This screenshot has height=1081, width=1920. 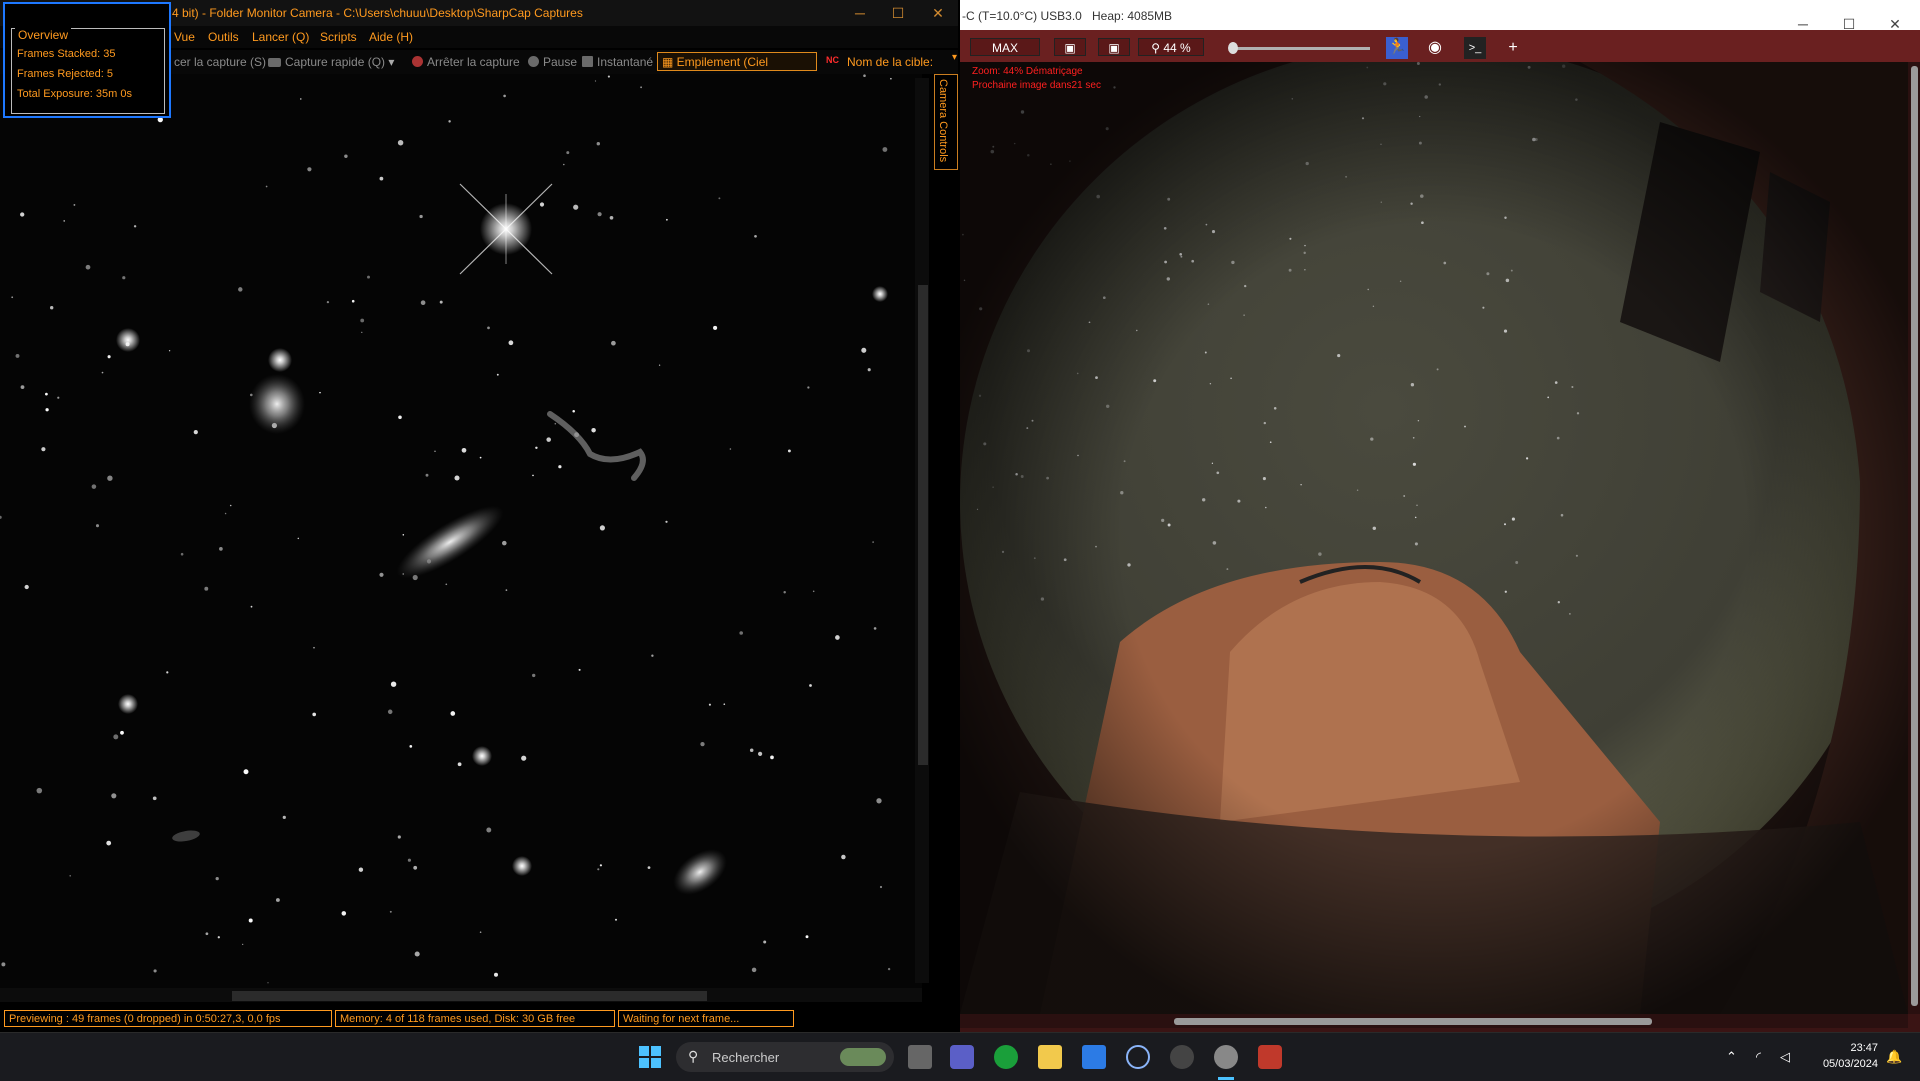 I want to click on terminal-icon: >_, so click(x=1475, y=48).